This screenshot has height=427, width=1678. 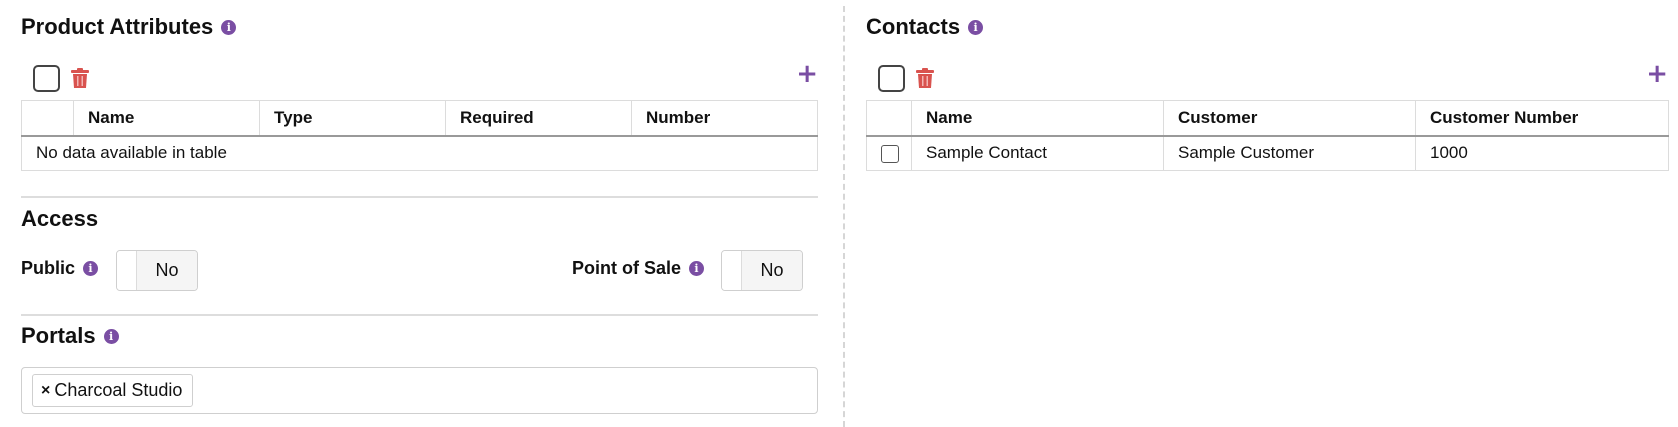 I want to click on portal-tag: × Charcoal Studio, so click(x=113, y=390).